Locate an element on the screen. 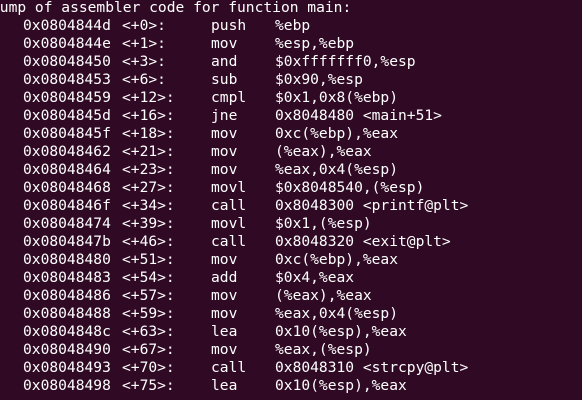 The image size is (582, 400). instruction-operands: $0x4,%eax is located at coordinates (315, 277).